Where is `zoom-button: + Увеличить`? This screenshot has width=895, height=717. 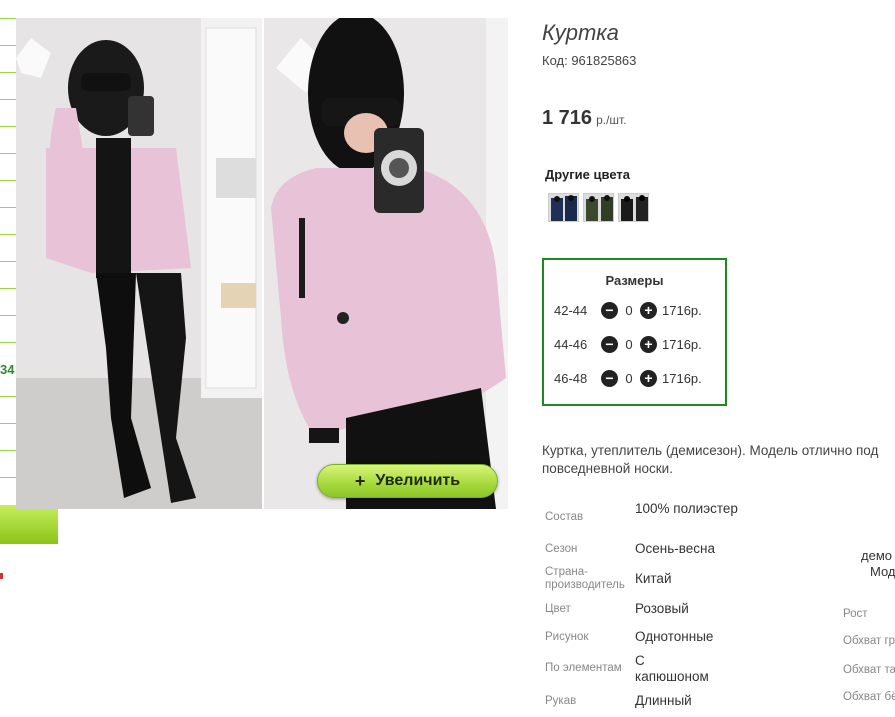 zoom-button: + Увеличить is located at coordinates (407, 481).